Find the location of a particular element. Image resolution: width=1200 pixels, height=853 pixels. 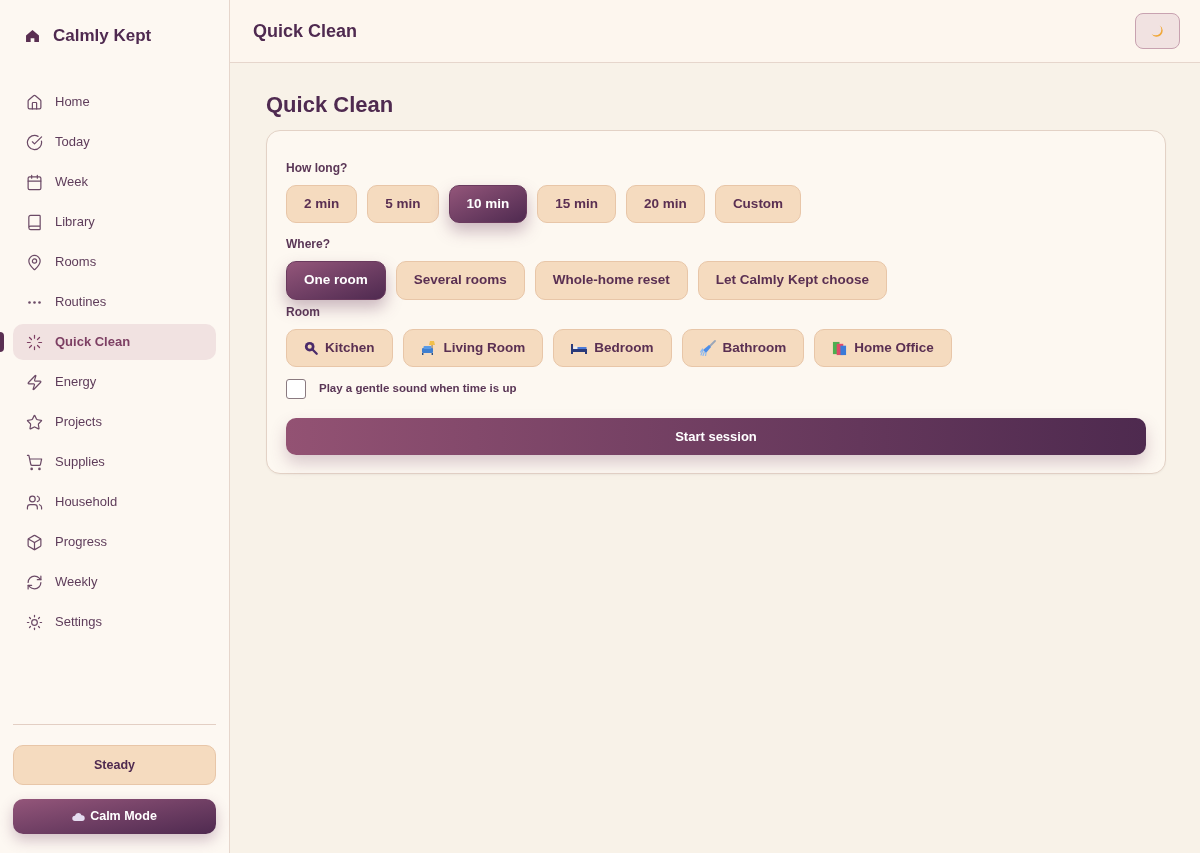

section-label: How long? is located at coordinates (317, 168).